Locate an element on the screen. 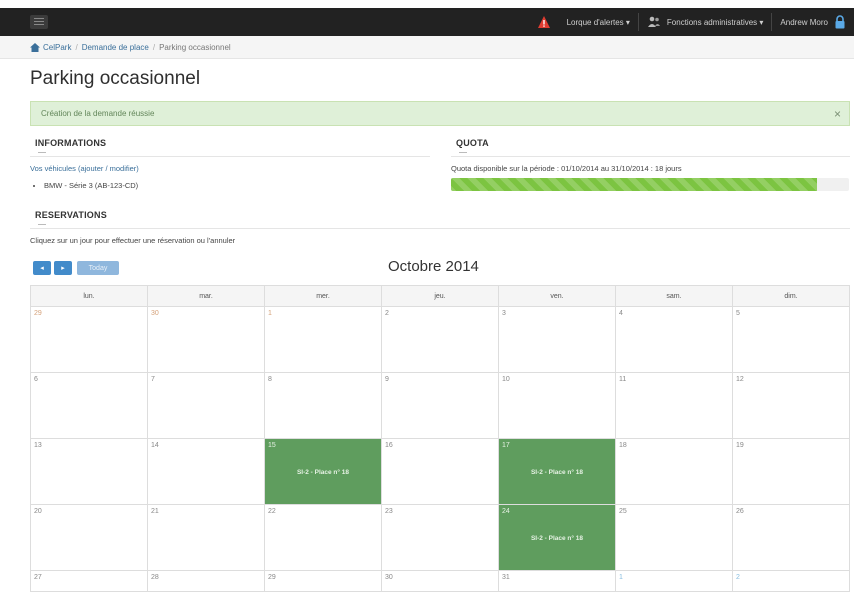 This screenshot has width=854, height=592. weekday-header: dim. is located at coordinates (791, 296).